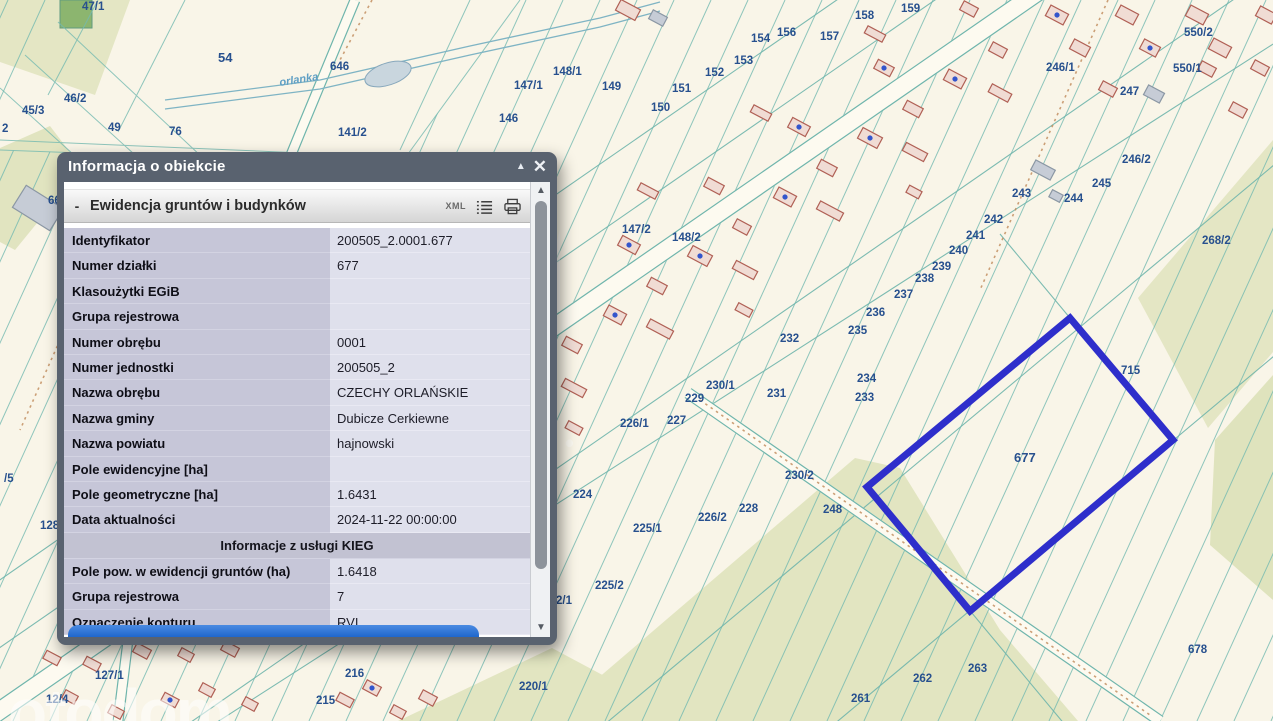 The height and width of the screenshot is (721, 1273). I want to click on section-header: - Ewidencja gruntów i budynków XML, so click(297, 206).